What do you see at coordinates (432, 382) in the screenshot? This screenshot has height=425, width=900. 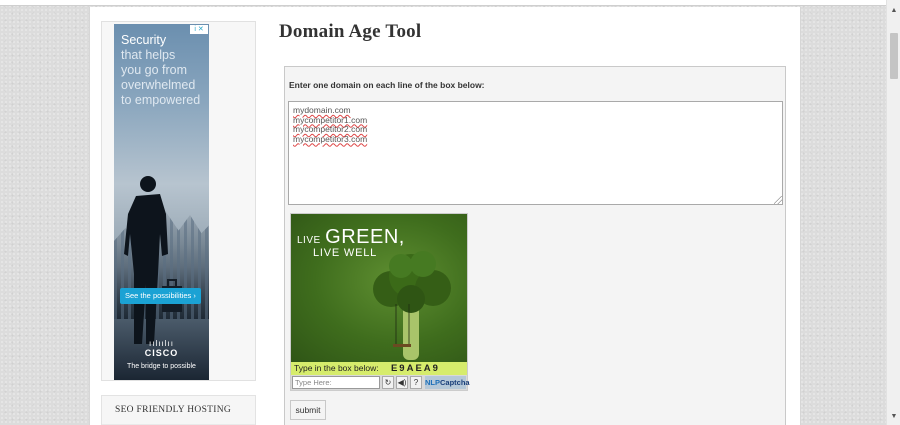 I see `nlp-logo-text: NLP` at bounding box center [432, 382].